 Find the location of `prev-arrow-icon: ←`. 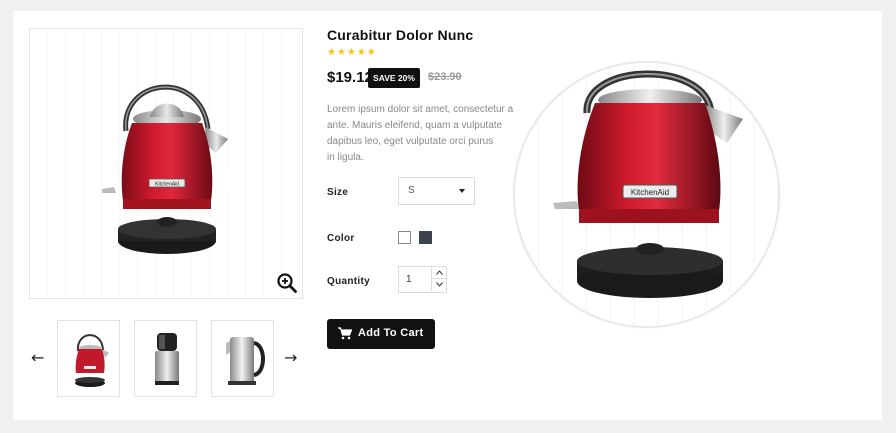

prev-arrow-icon: ← is located at coordinates (37, 358).